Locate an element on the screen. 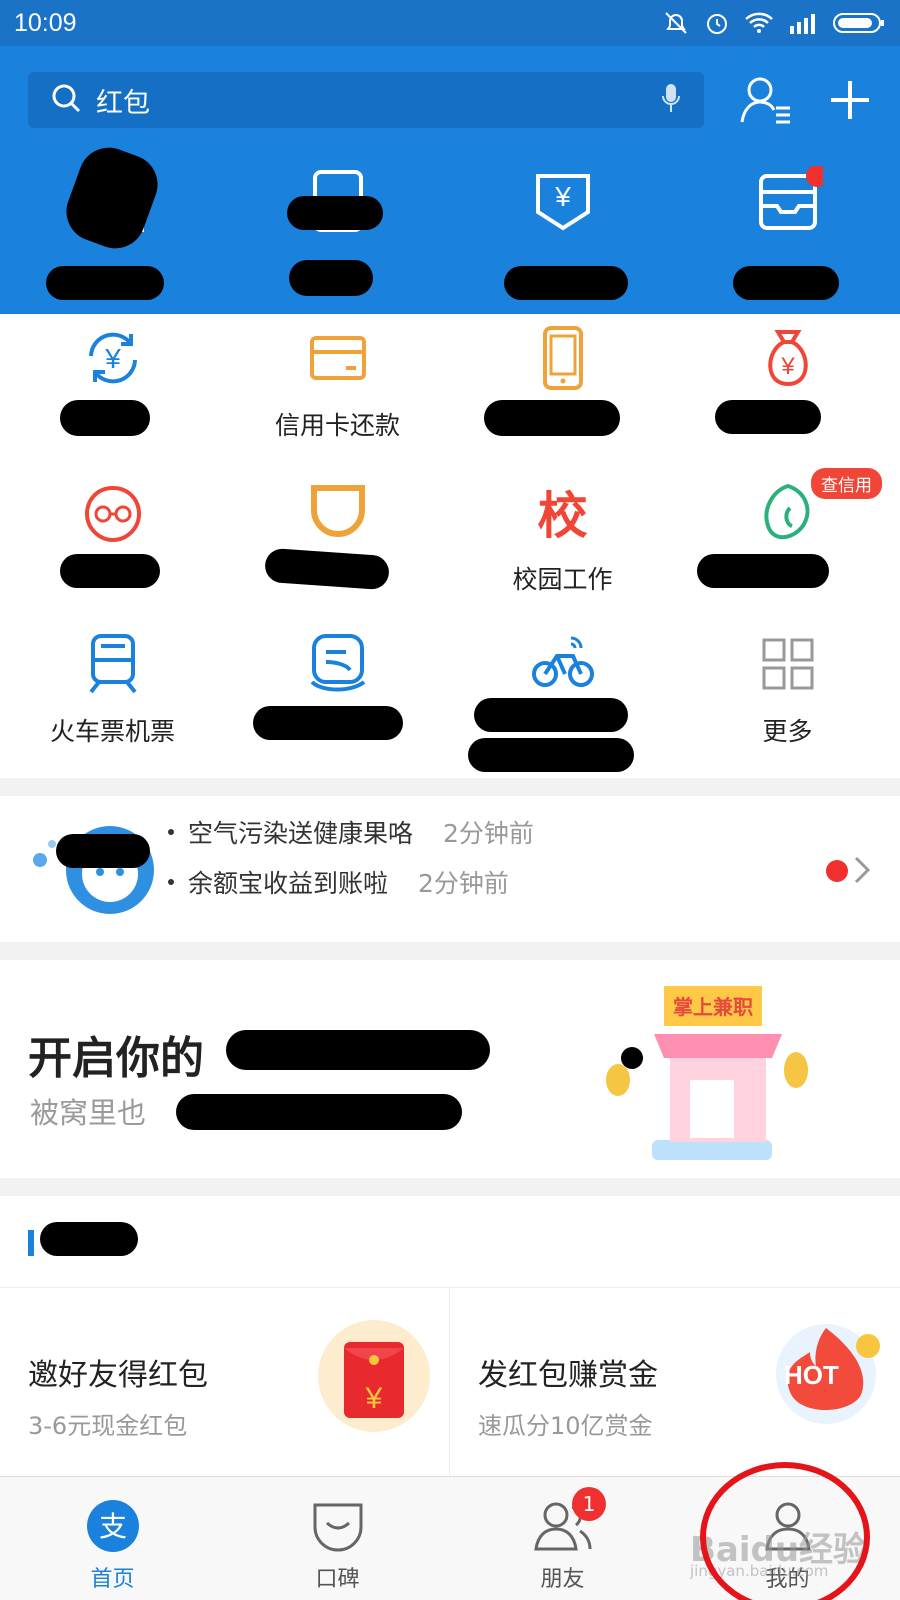 This screenshot has height=1600, width=900. grid-item-mobile is located at coordinates (562, 389).